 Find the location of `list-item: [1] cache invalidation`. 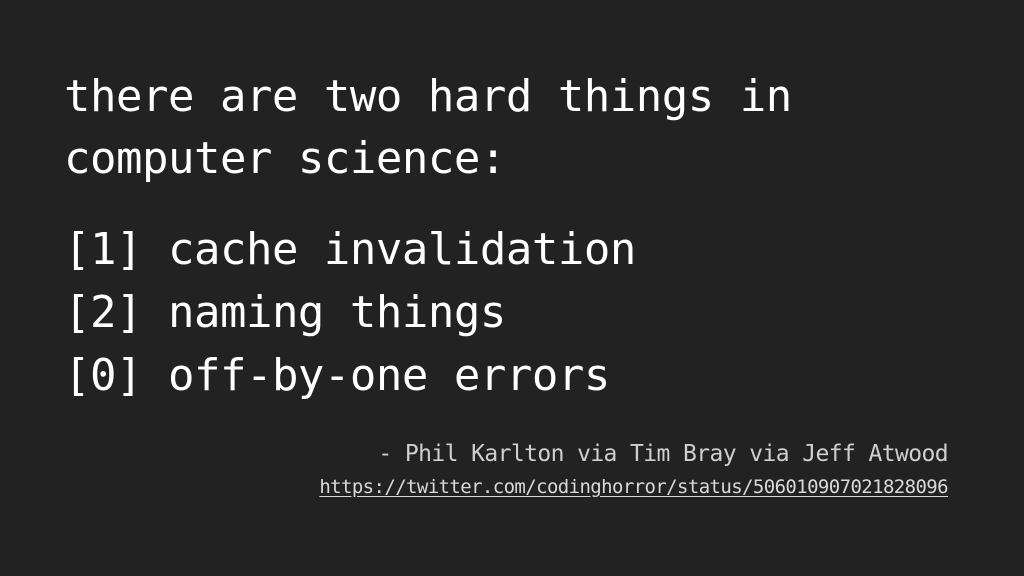

list-item: [1] cache invalidation is located at coordinates (350, 249).